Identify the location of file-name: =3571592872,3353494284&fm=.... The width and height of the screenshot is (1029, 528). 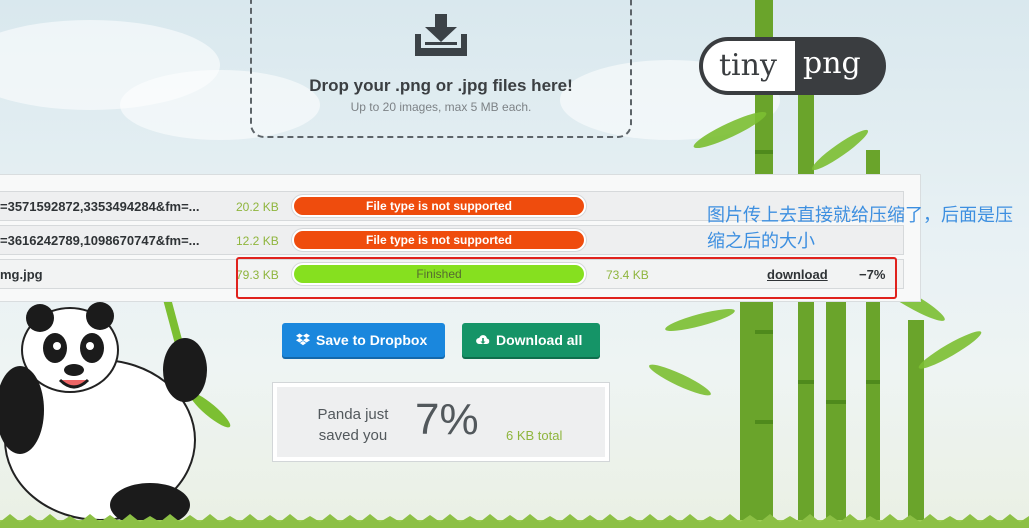
(100, 206).